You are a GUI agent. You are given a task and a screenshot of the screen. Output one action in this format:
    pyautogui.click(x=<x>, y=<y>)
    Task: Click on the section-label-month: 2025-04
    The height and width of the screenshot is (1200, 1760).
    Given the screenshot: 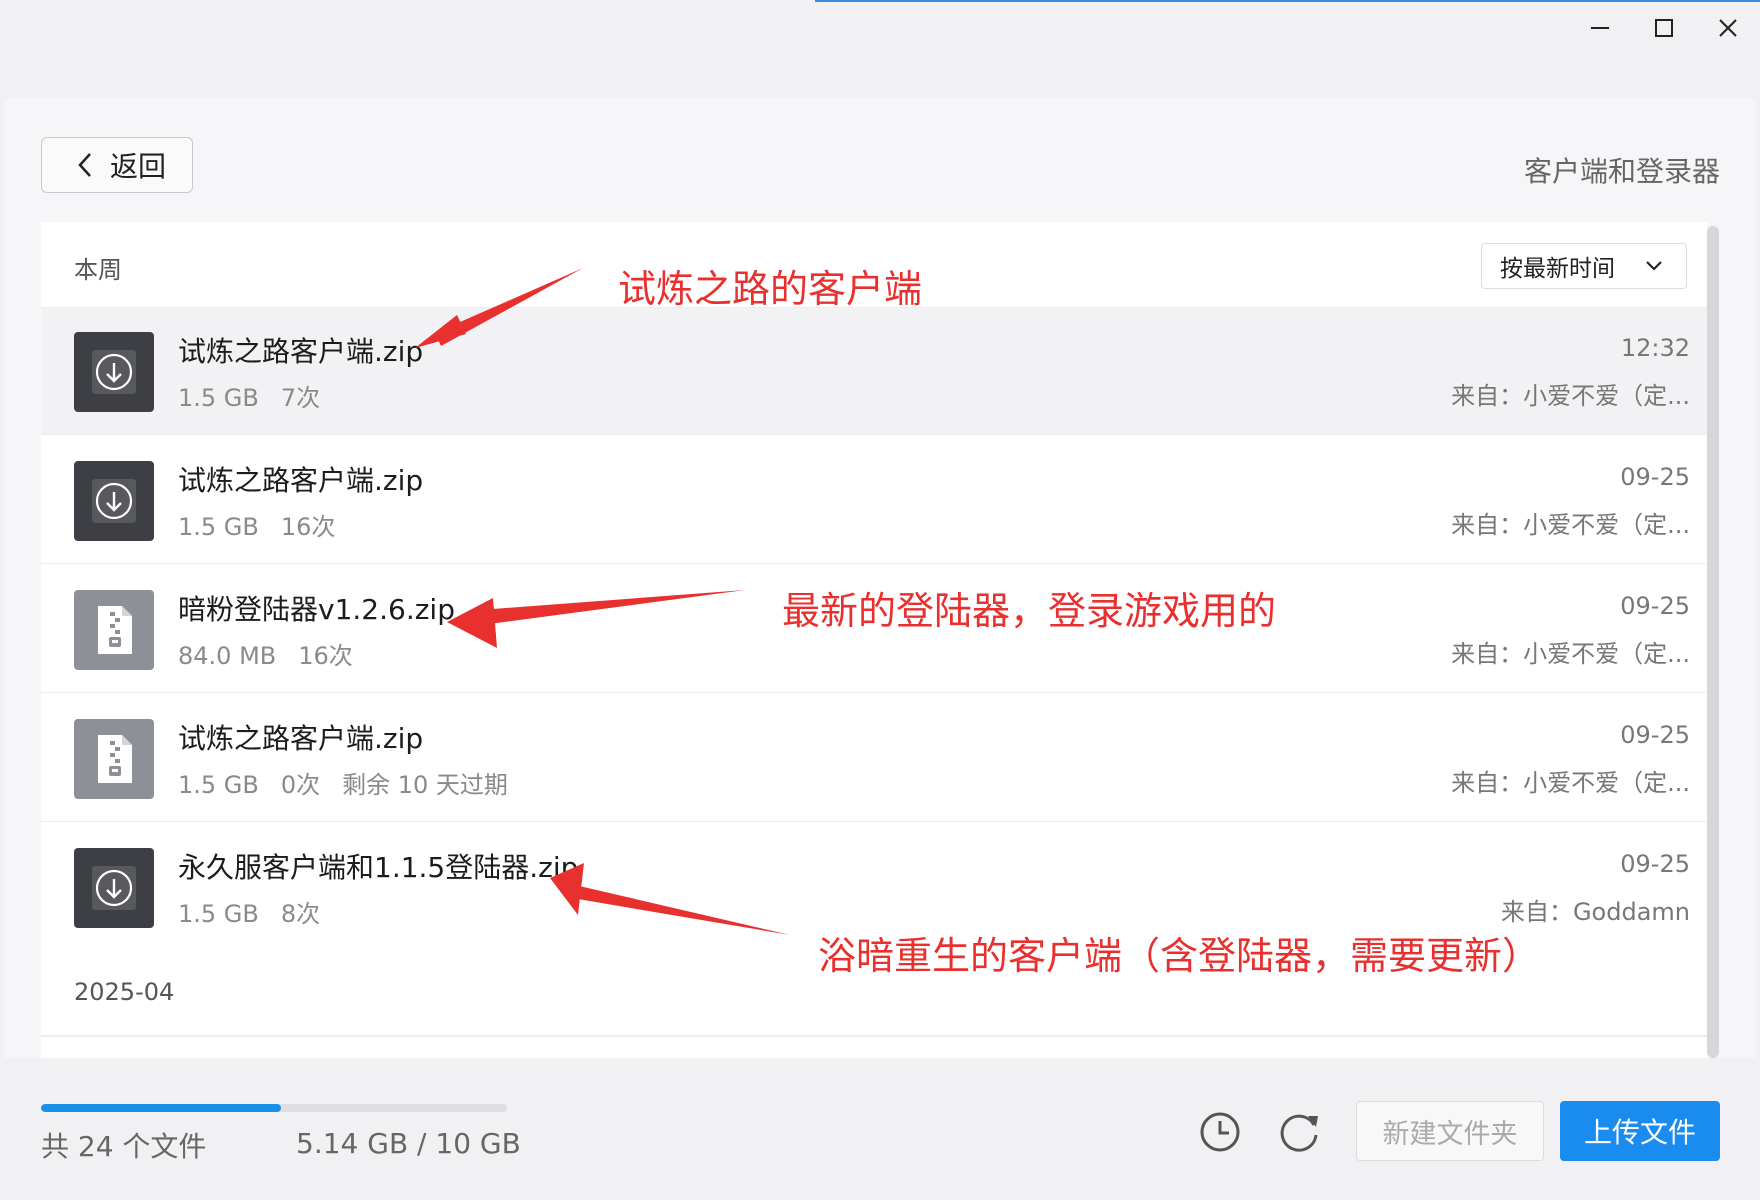 What is the action you would take?
    pyautogui.click(x=124, y=992)
    